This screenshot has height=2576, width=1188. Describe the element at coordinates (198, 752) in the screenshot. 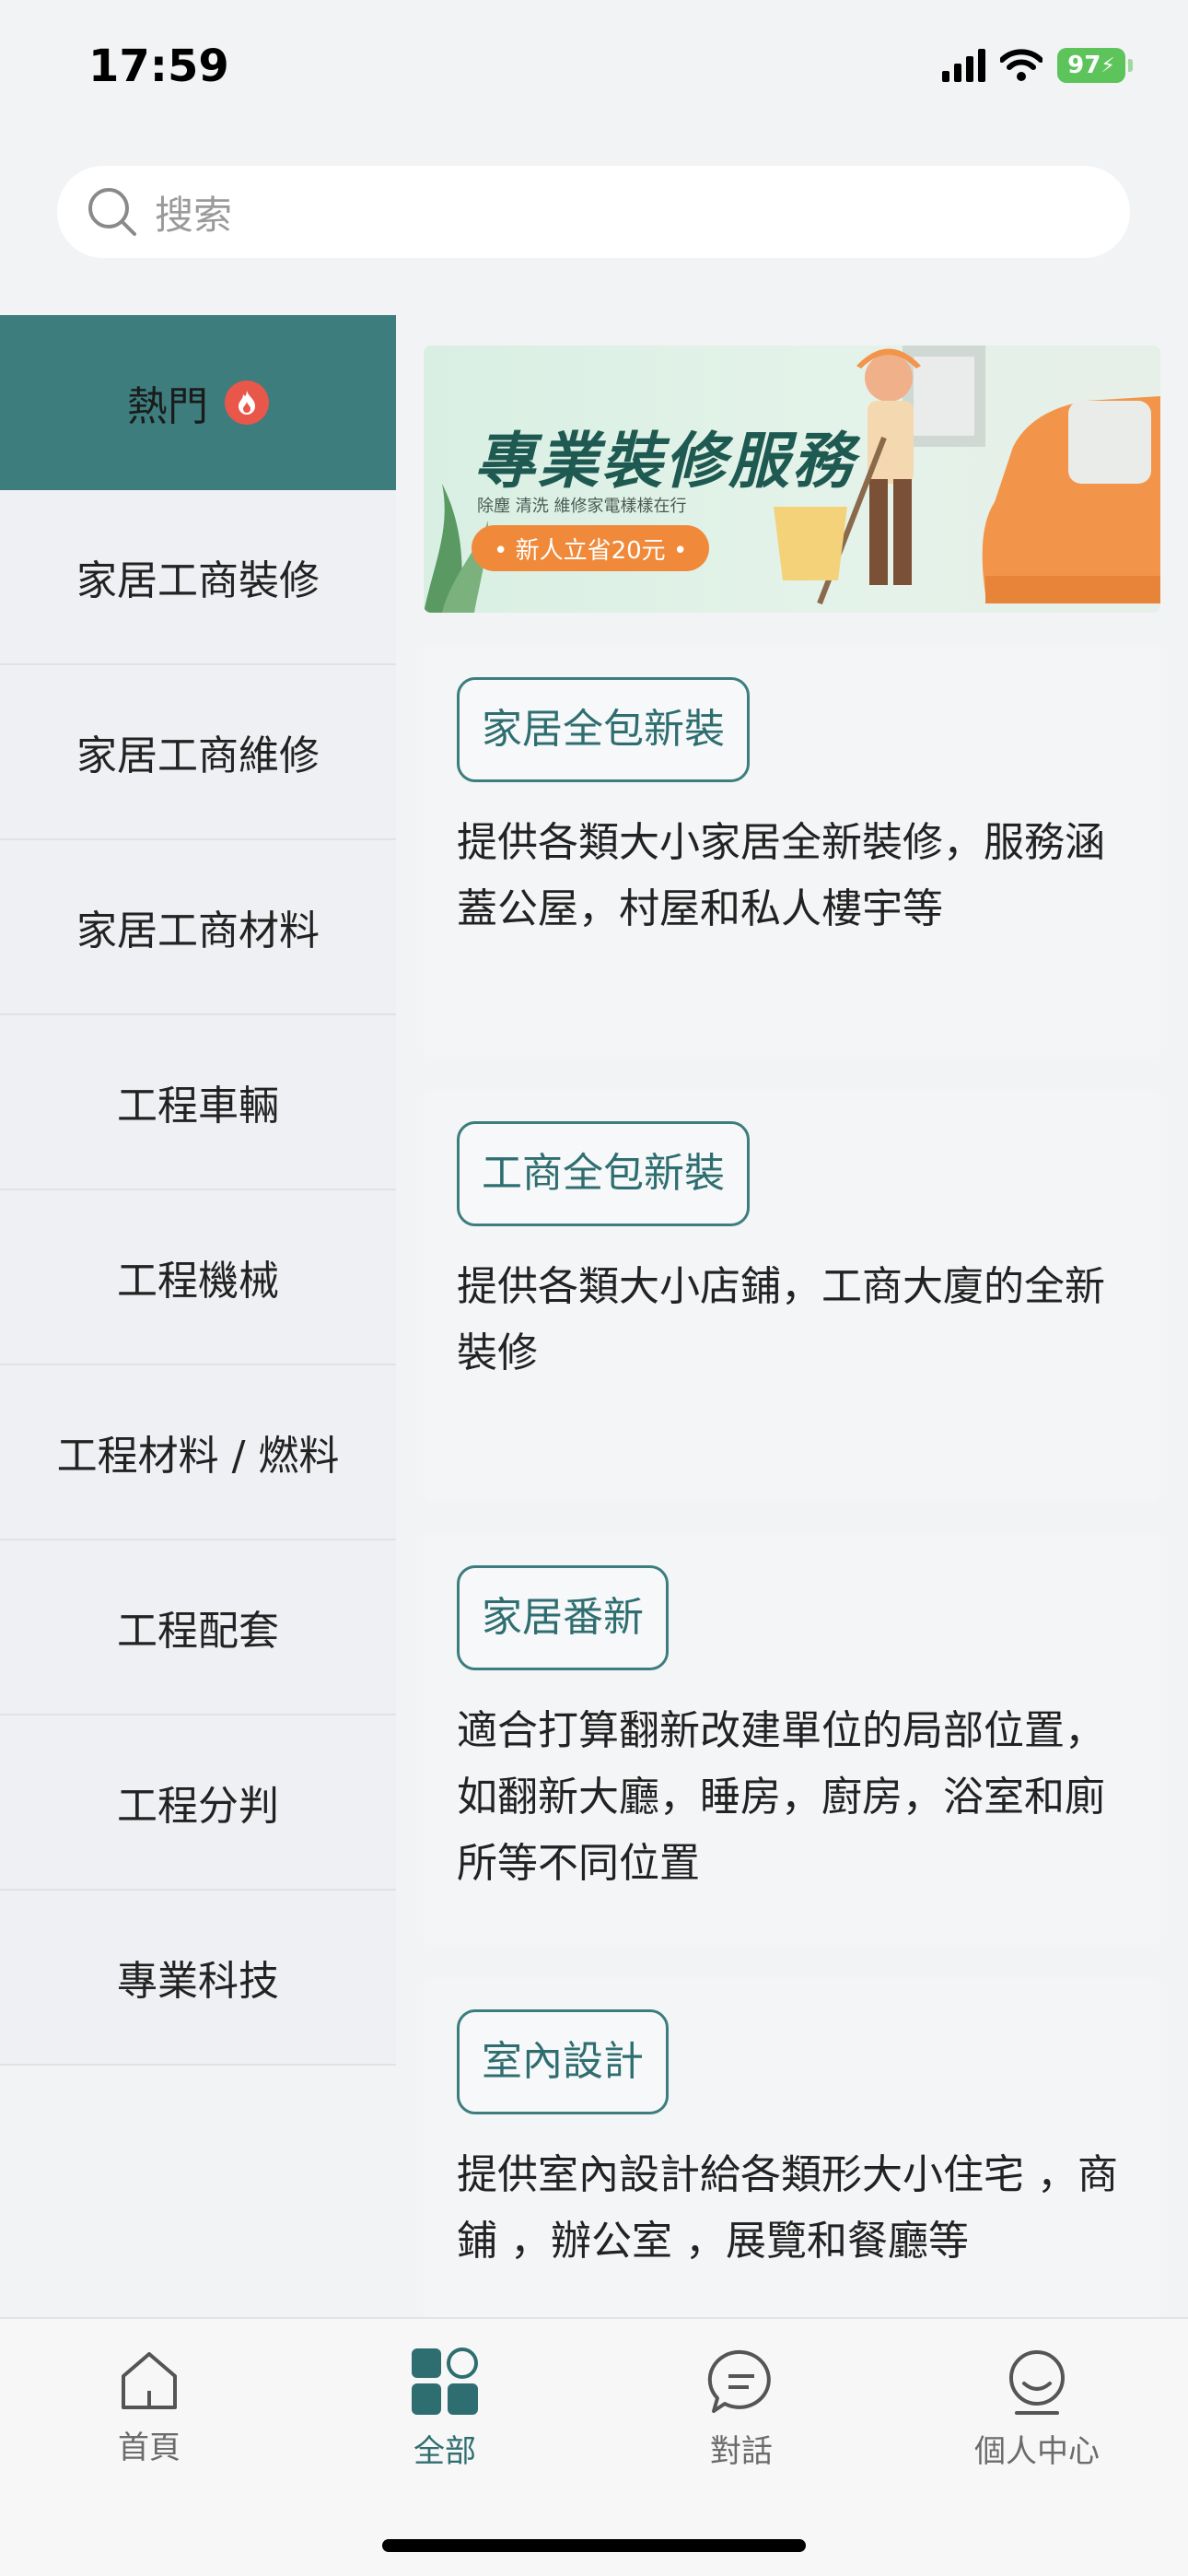

I see `sidebar-item-home-repair: 家居工商維修` at that location.